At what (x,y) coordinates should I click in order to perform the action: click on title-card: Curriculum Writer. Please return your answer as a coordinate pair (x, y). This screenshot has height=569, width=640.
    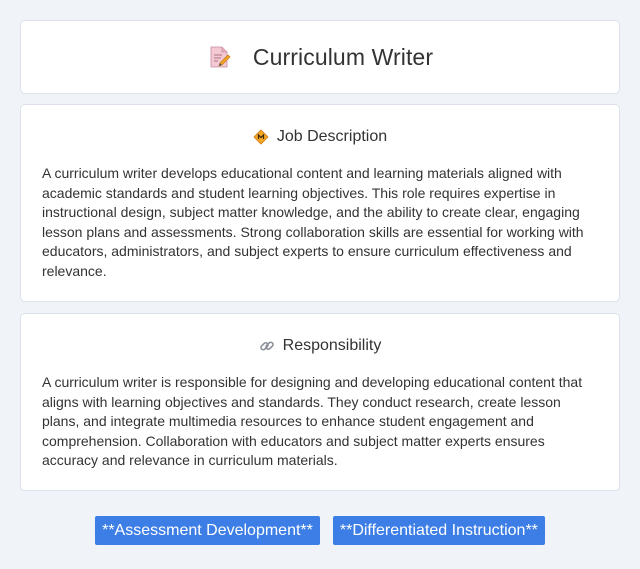
    Looking at the image, I should click on (320, 57).